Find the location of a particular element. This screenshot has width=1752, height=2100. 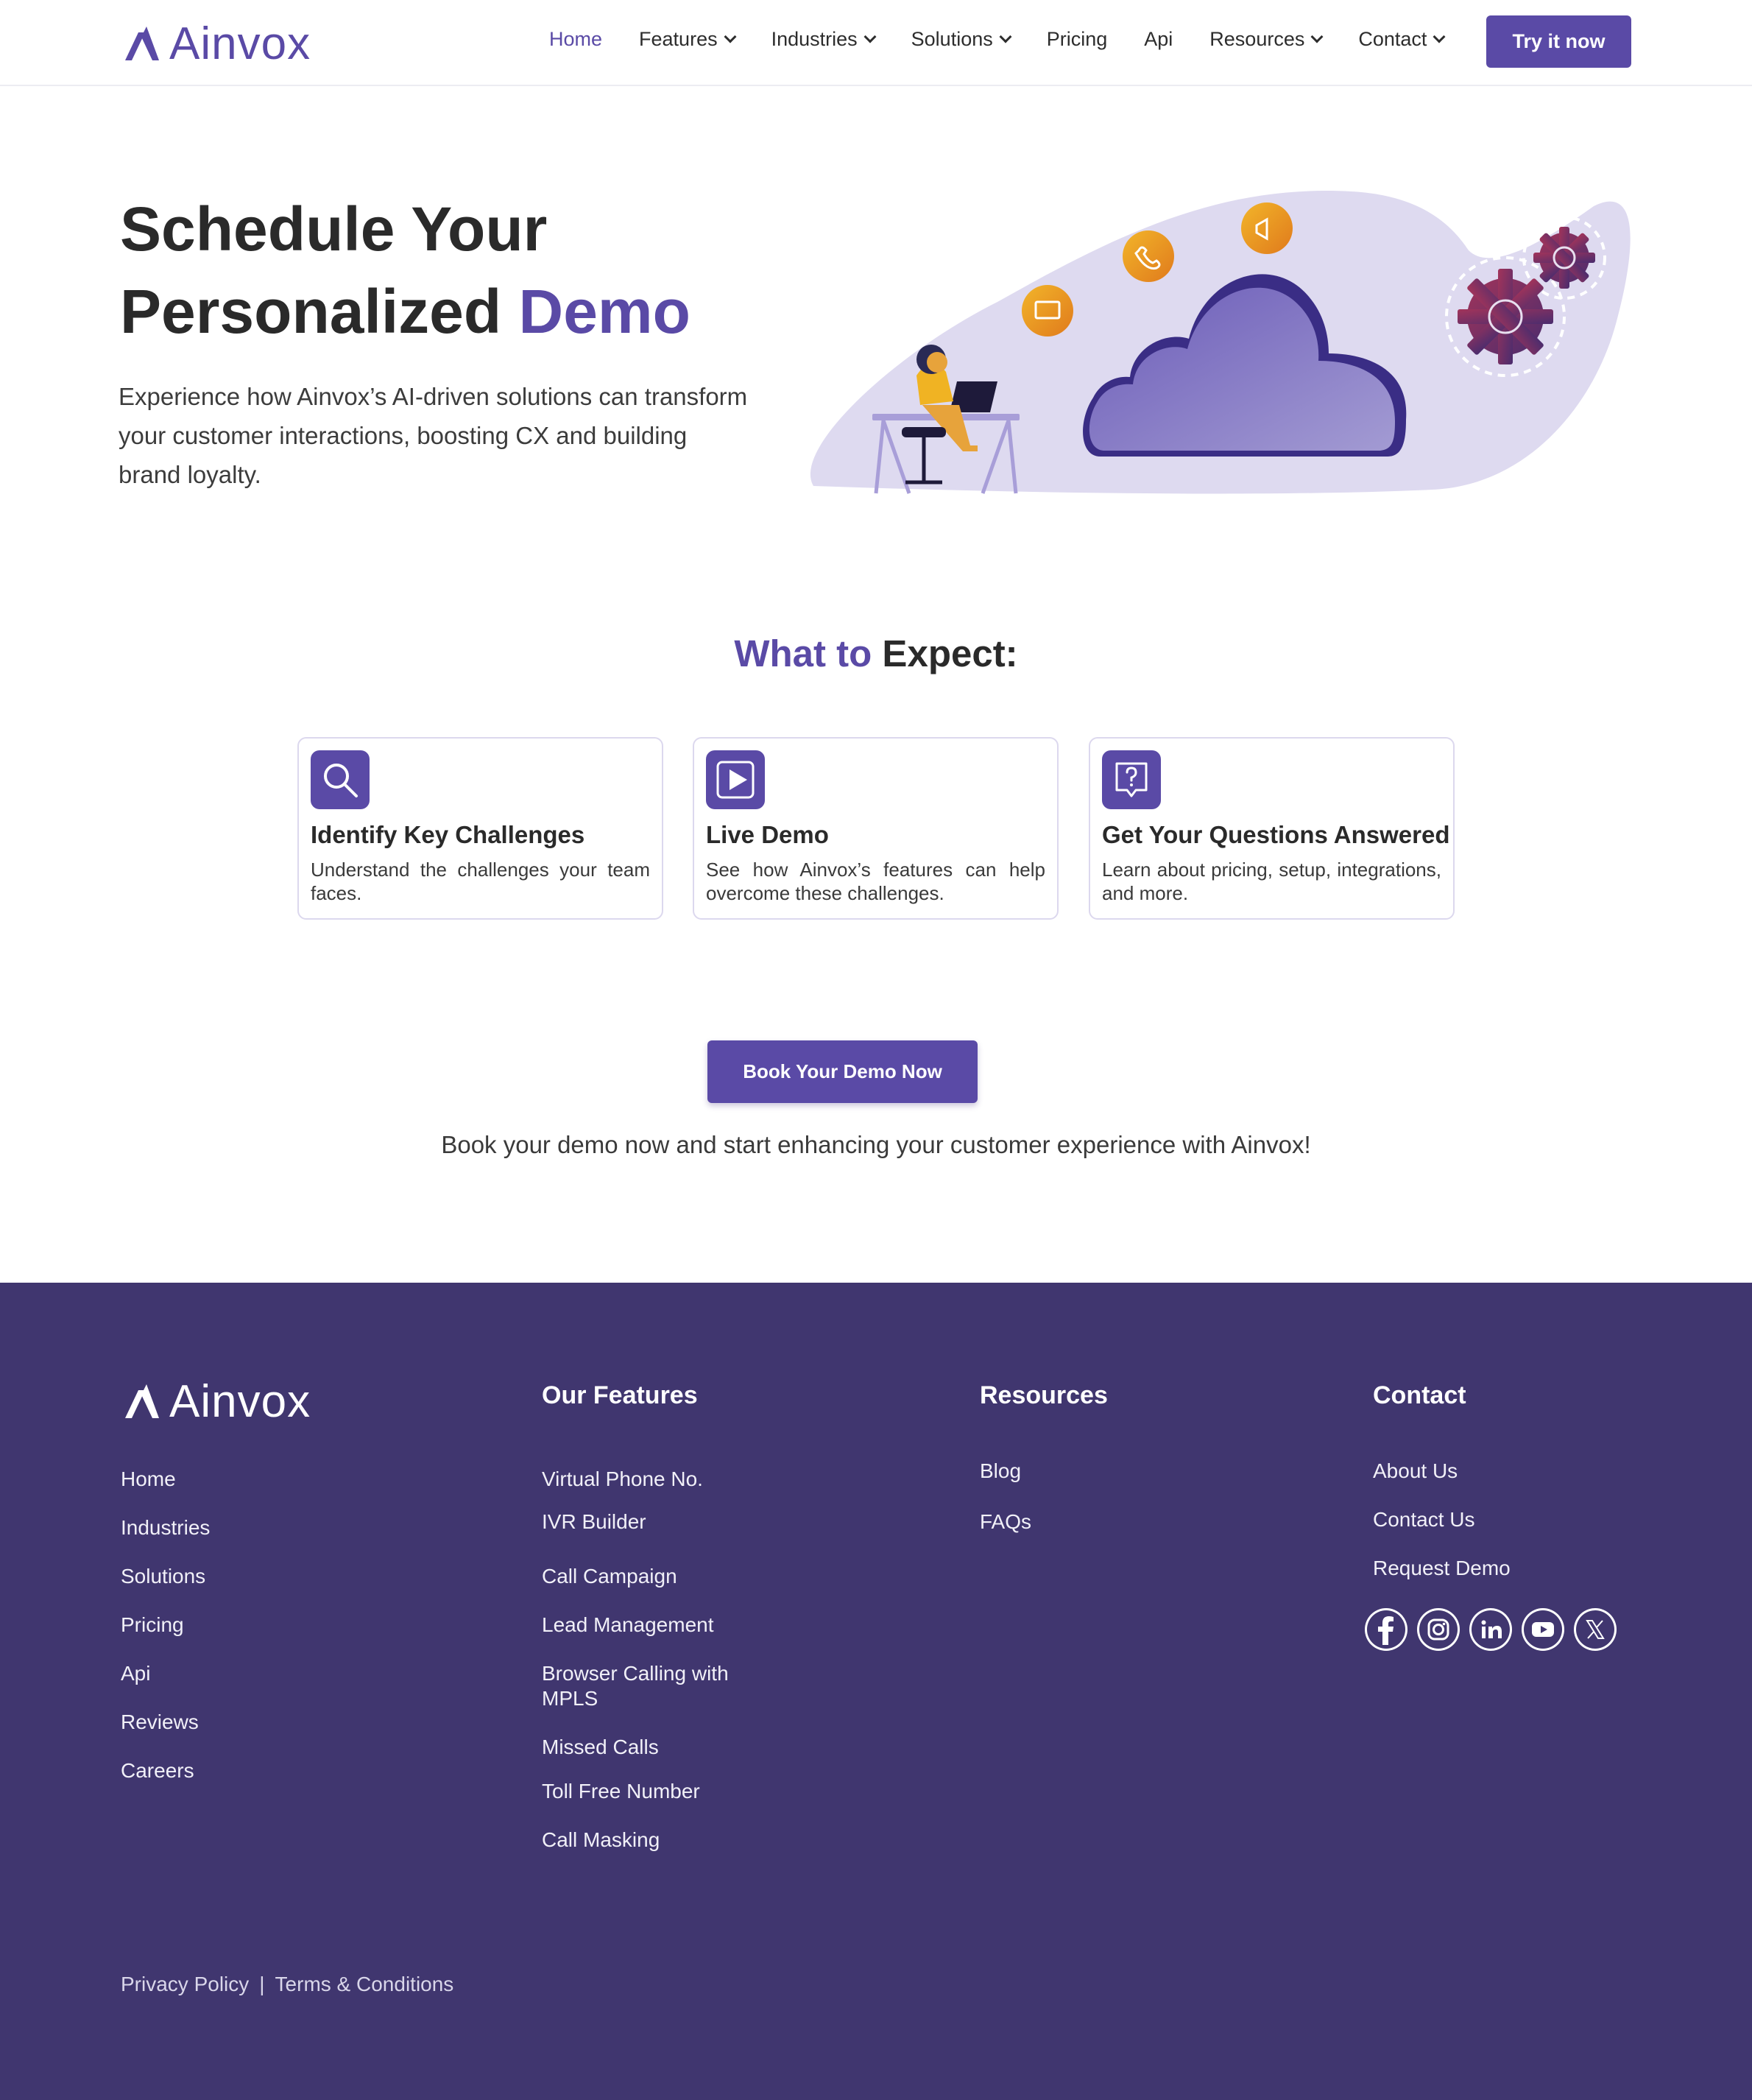

nav-solutions-label: Solutions is located at coordinates (952, 39).